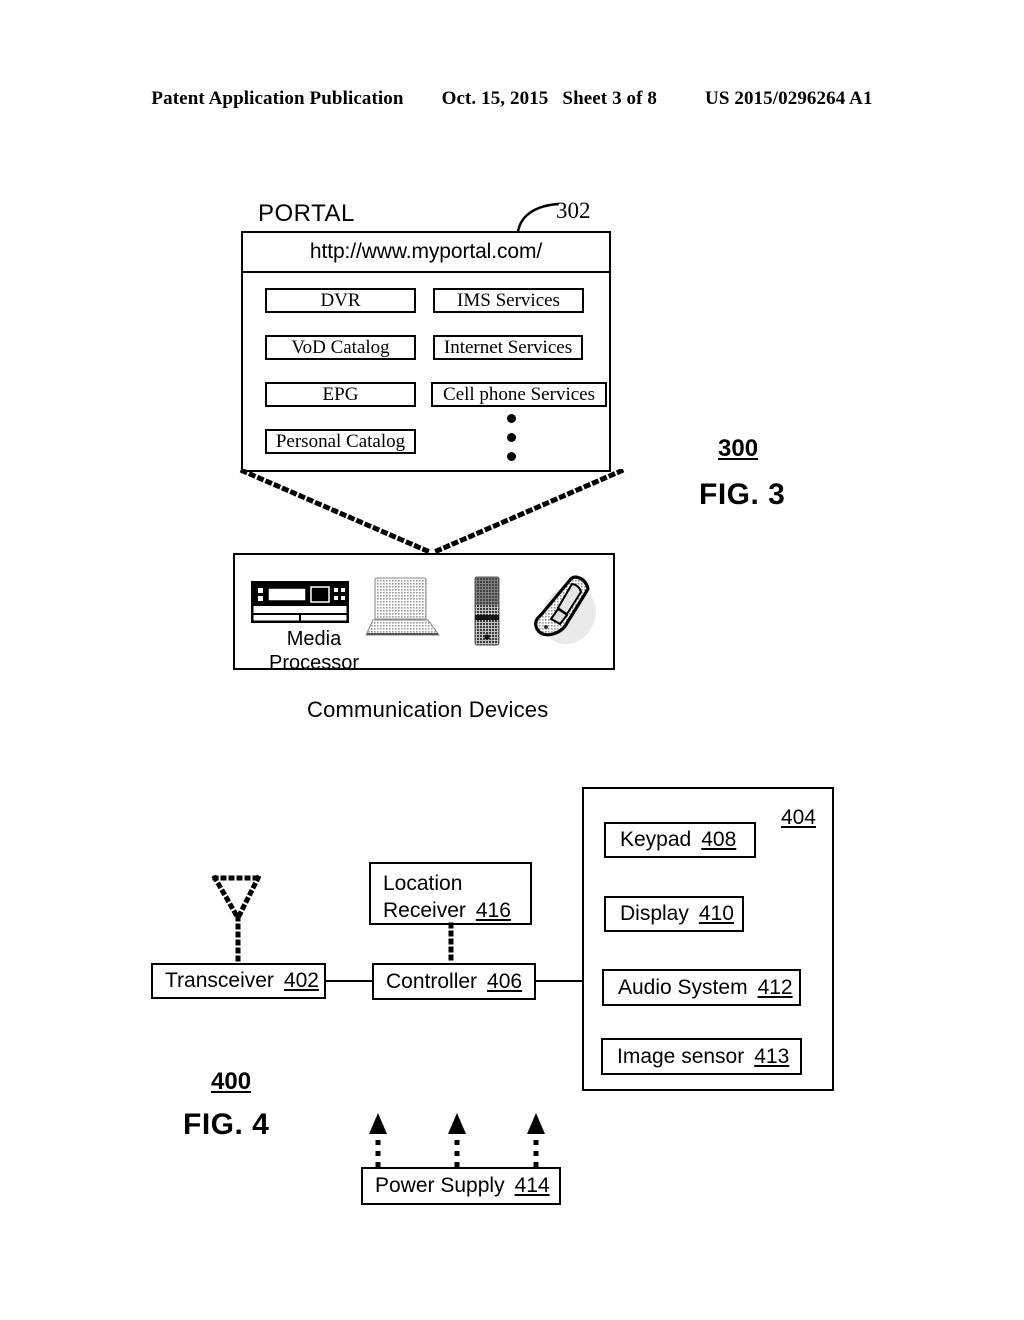 The height and width of the screenshot is (1320, 1024). I want to click on block-image-sensor: Image sensor 413, so click(701, 1056).